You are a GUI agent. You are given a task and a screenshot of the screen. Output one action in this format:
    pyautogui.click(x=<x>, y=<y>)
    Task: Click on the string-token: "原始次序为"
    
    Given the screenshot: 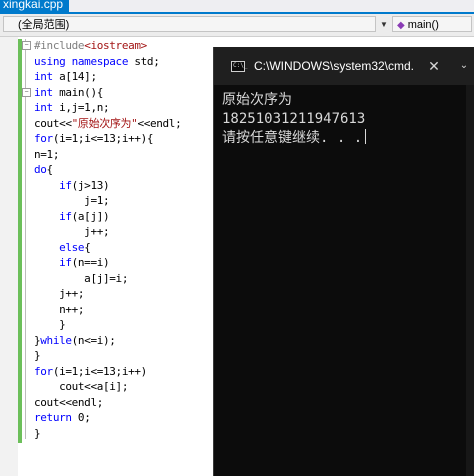 What is the action you would take?
    pyautogui.click(x=104, y=123)
    